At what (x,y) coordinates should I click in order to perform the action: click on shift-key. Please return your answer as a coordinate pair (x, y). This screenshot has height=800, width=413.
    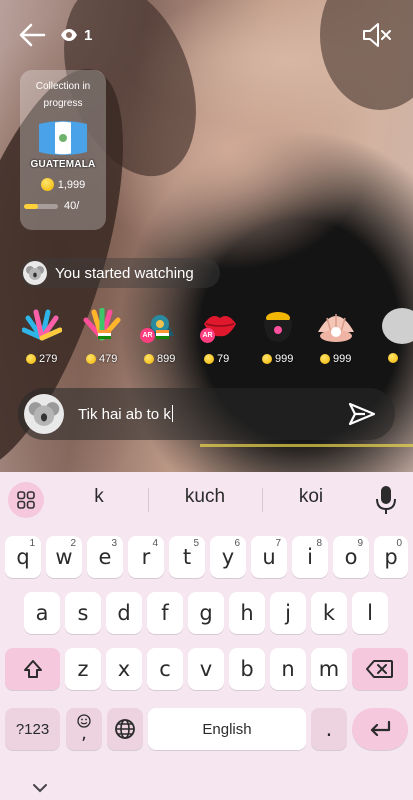
    Looking at the image, I should click on (32, 669).